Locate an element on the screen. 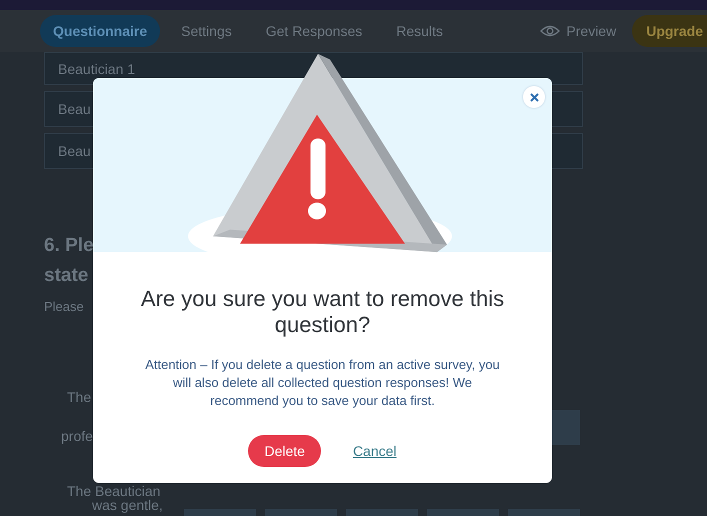 The height and width of the screenshot is (516, 707). row-label: was gentle, is located at coordinates (127, 505).